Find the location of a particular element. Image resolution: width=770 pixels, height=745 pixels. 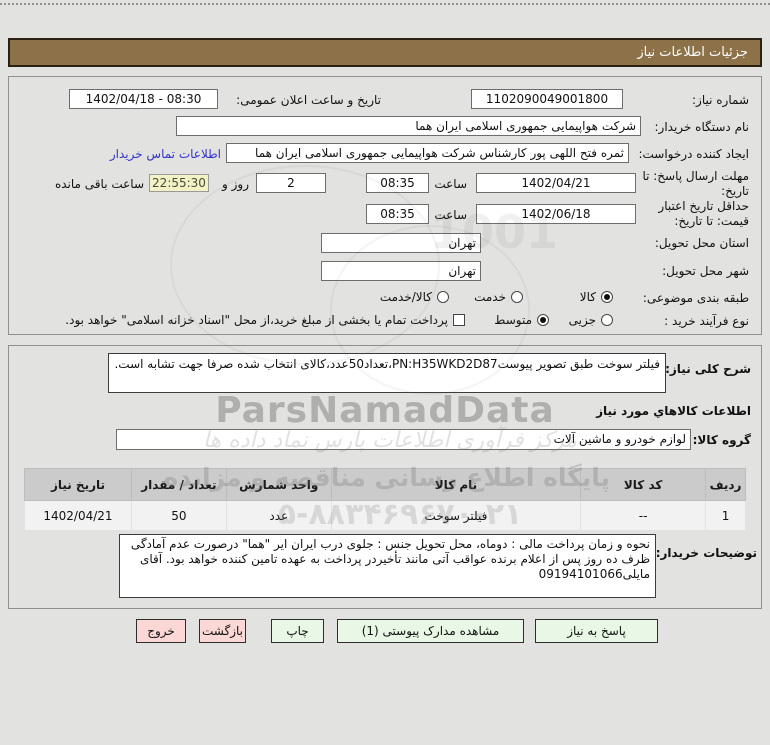

buyer-org-field: شرکت هواپیمایی جمهوری اسلامی ایران هما is located at coordinates (408, 126).